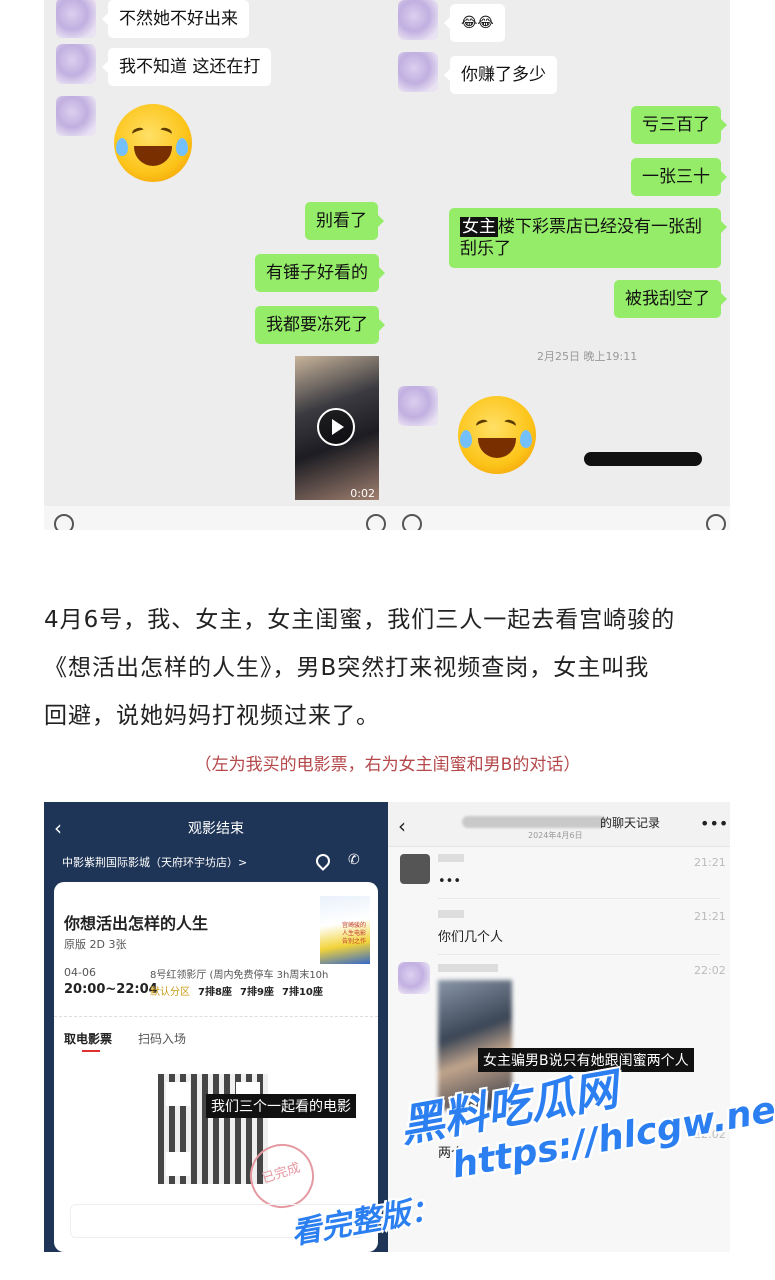 The image size is (775, 1280). What do you see at coordinates (354, 933) in the screenshot?
I see `poster-text: 宫崎骏的人生电影告别之作` at bounding box center [354, 933].